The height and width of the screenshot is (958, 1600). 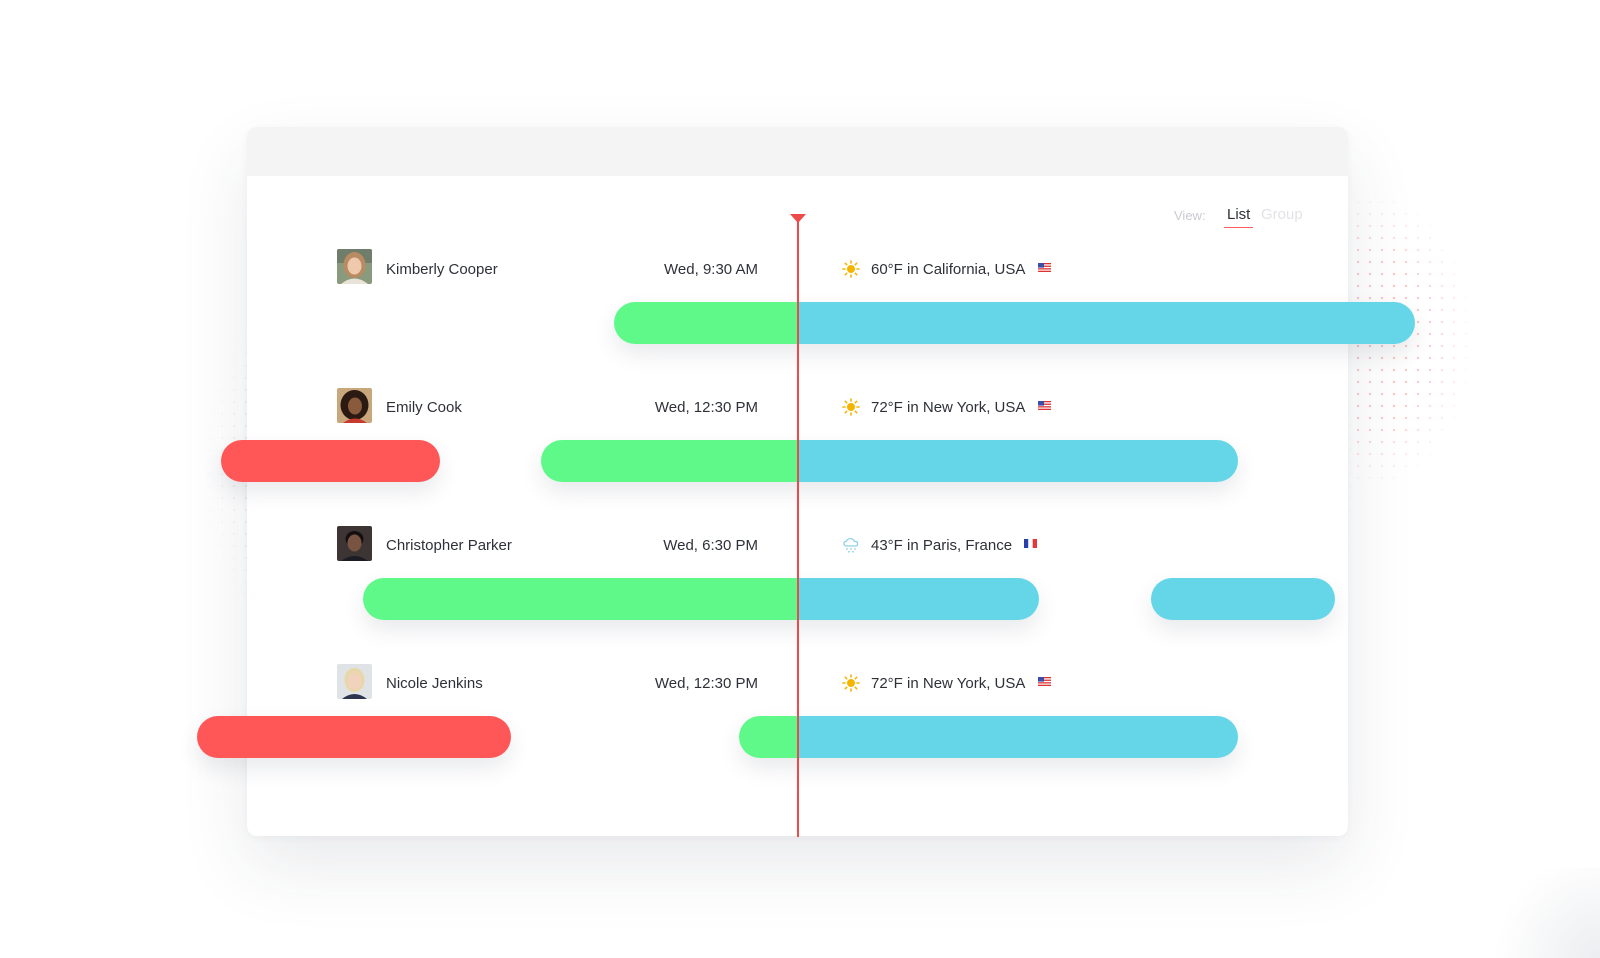 I want to click on current-time-marker-icon, so click(x=798, y=218).